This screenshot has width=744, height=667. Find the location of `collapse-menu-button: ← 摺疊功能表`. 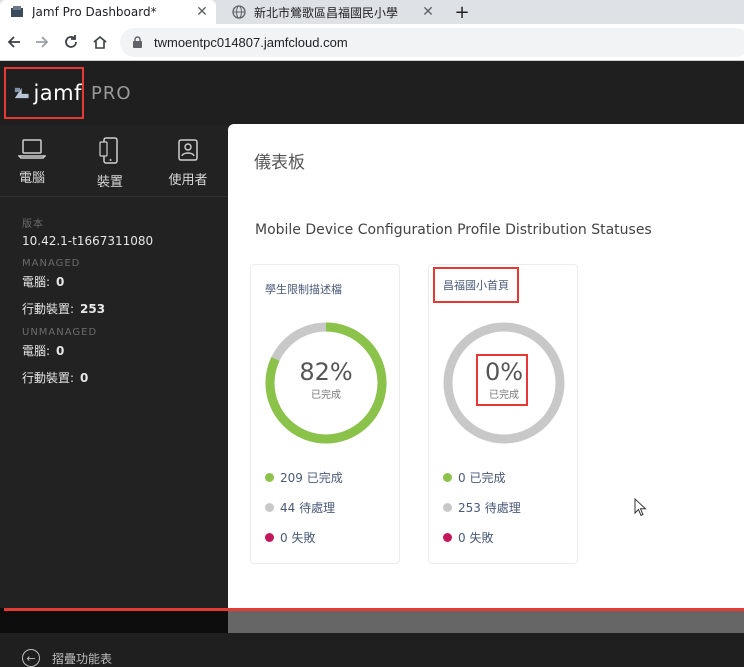

collapse-menu-button: ← 摺疊功能表 is located at coordinates (67, 658).